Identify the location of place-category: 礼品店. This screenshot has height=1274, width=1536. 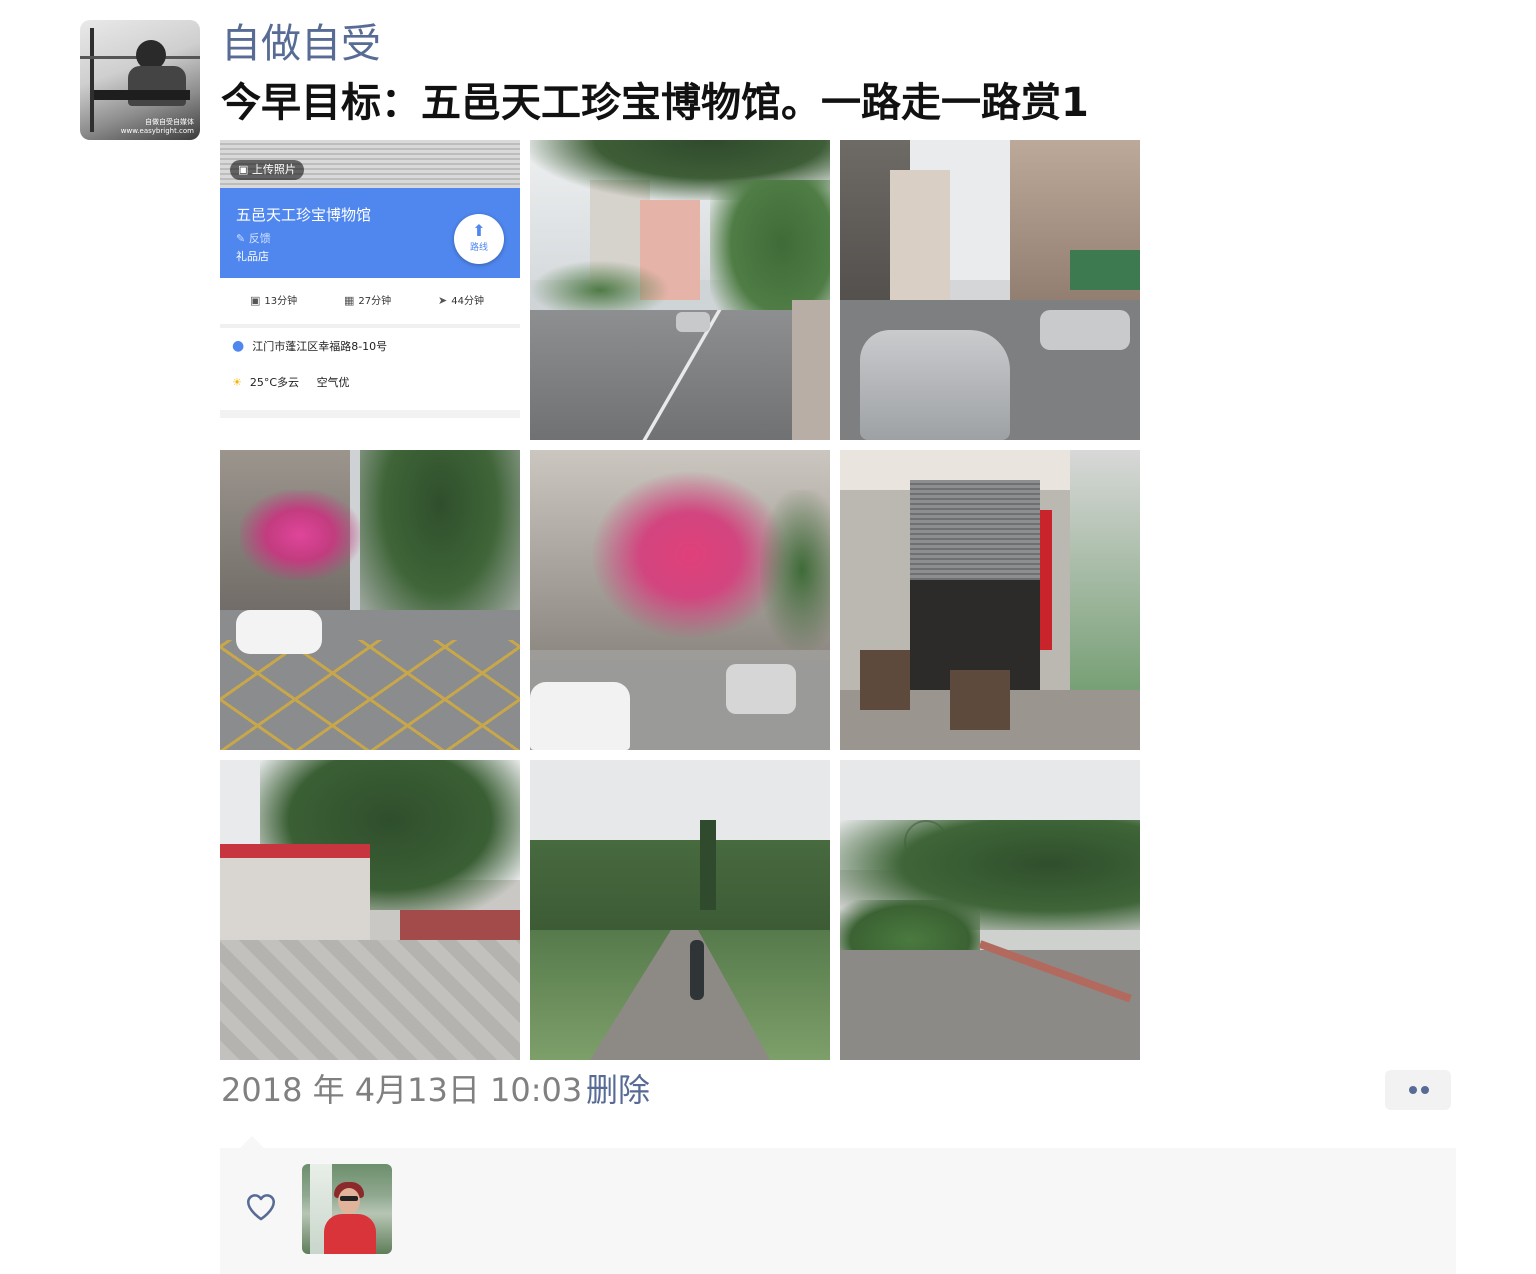
(252, 256).